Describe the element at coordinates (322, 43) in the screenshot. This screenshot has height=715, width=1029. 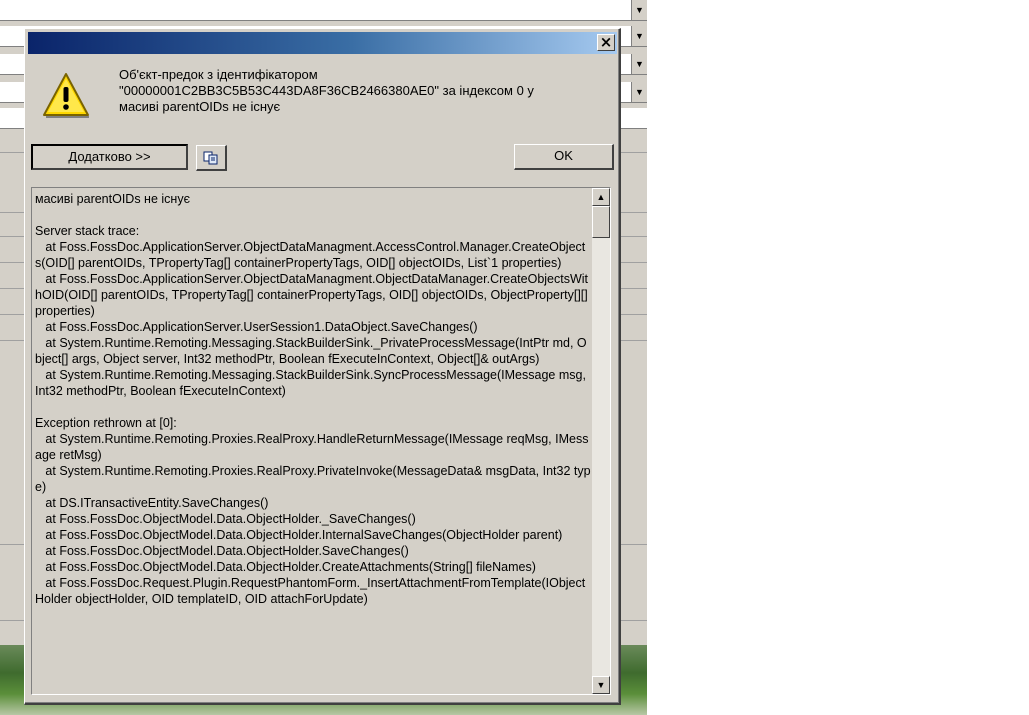
I see `dialog-titlebar: ×` at that location.